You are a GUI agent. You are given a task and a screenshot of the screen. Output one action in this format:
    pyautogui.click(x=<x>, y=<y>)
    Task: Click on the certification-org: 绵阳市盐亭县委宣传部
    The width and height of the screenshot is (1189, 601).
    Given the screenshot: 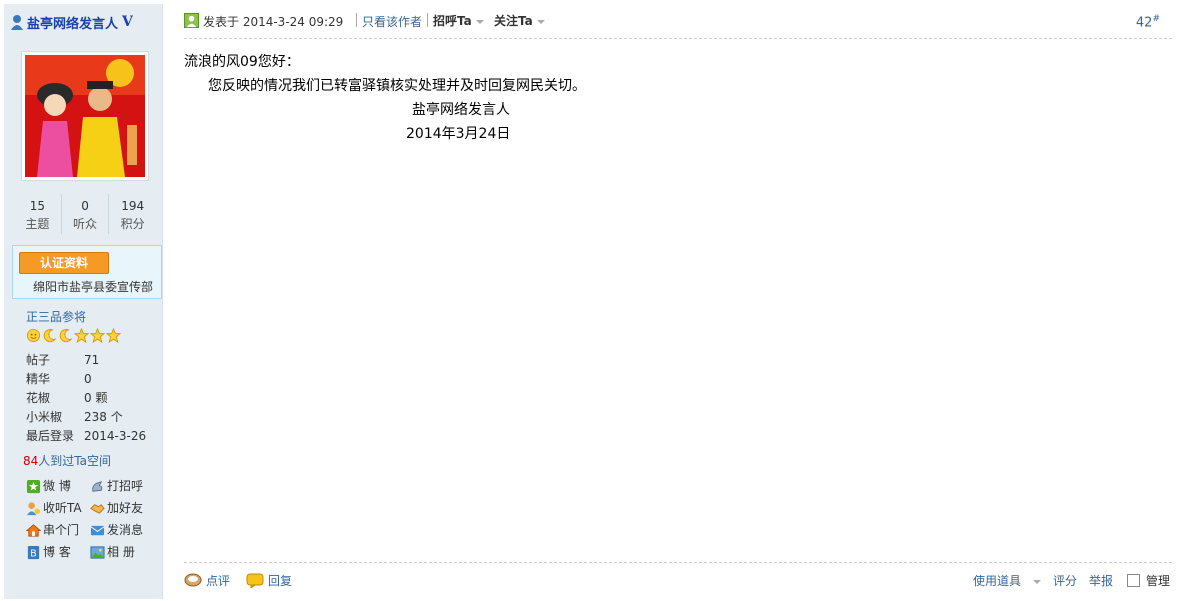 What is the action you would take?
    pyautogui.click(x=93, y=287)
    